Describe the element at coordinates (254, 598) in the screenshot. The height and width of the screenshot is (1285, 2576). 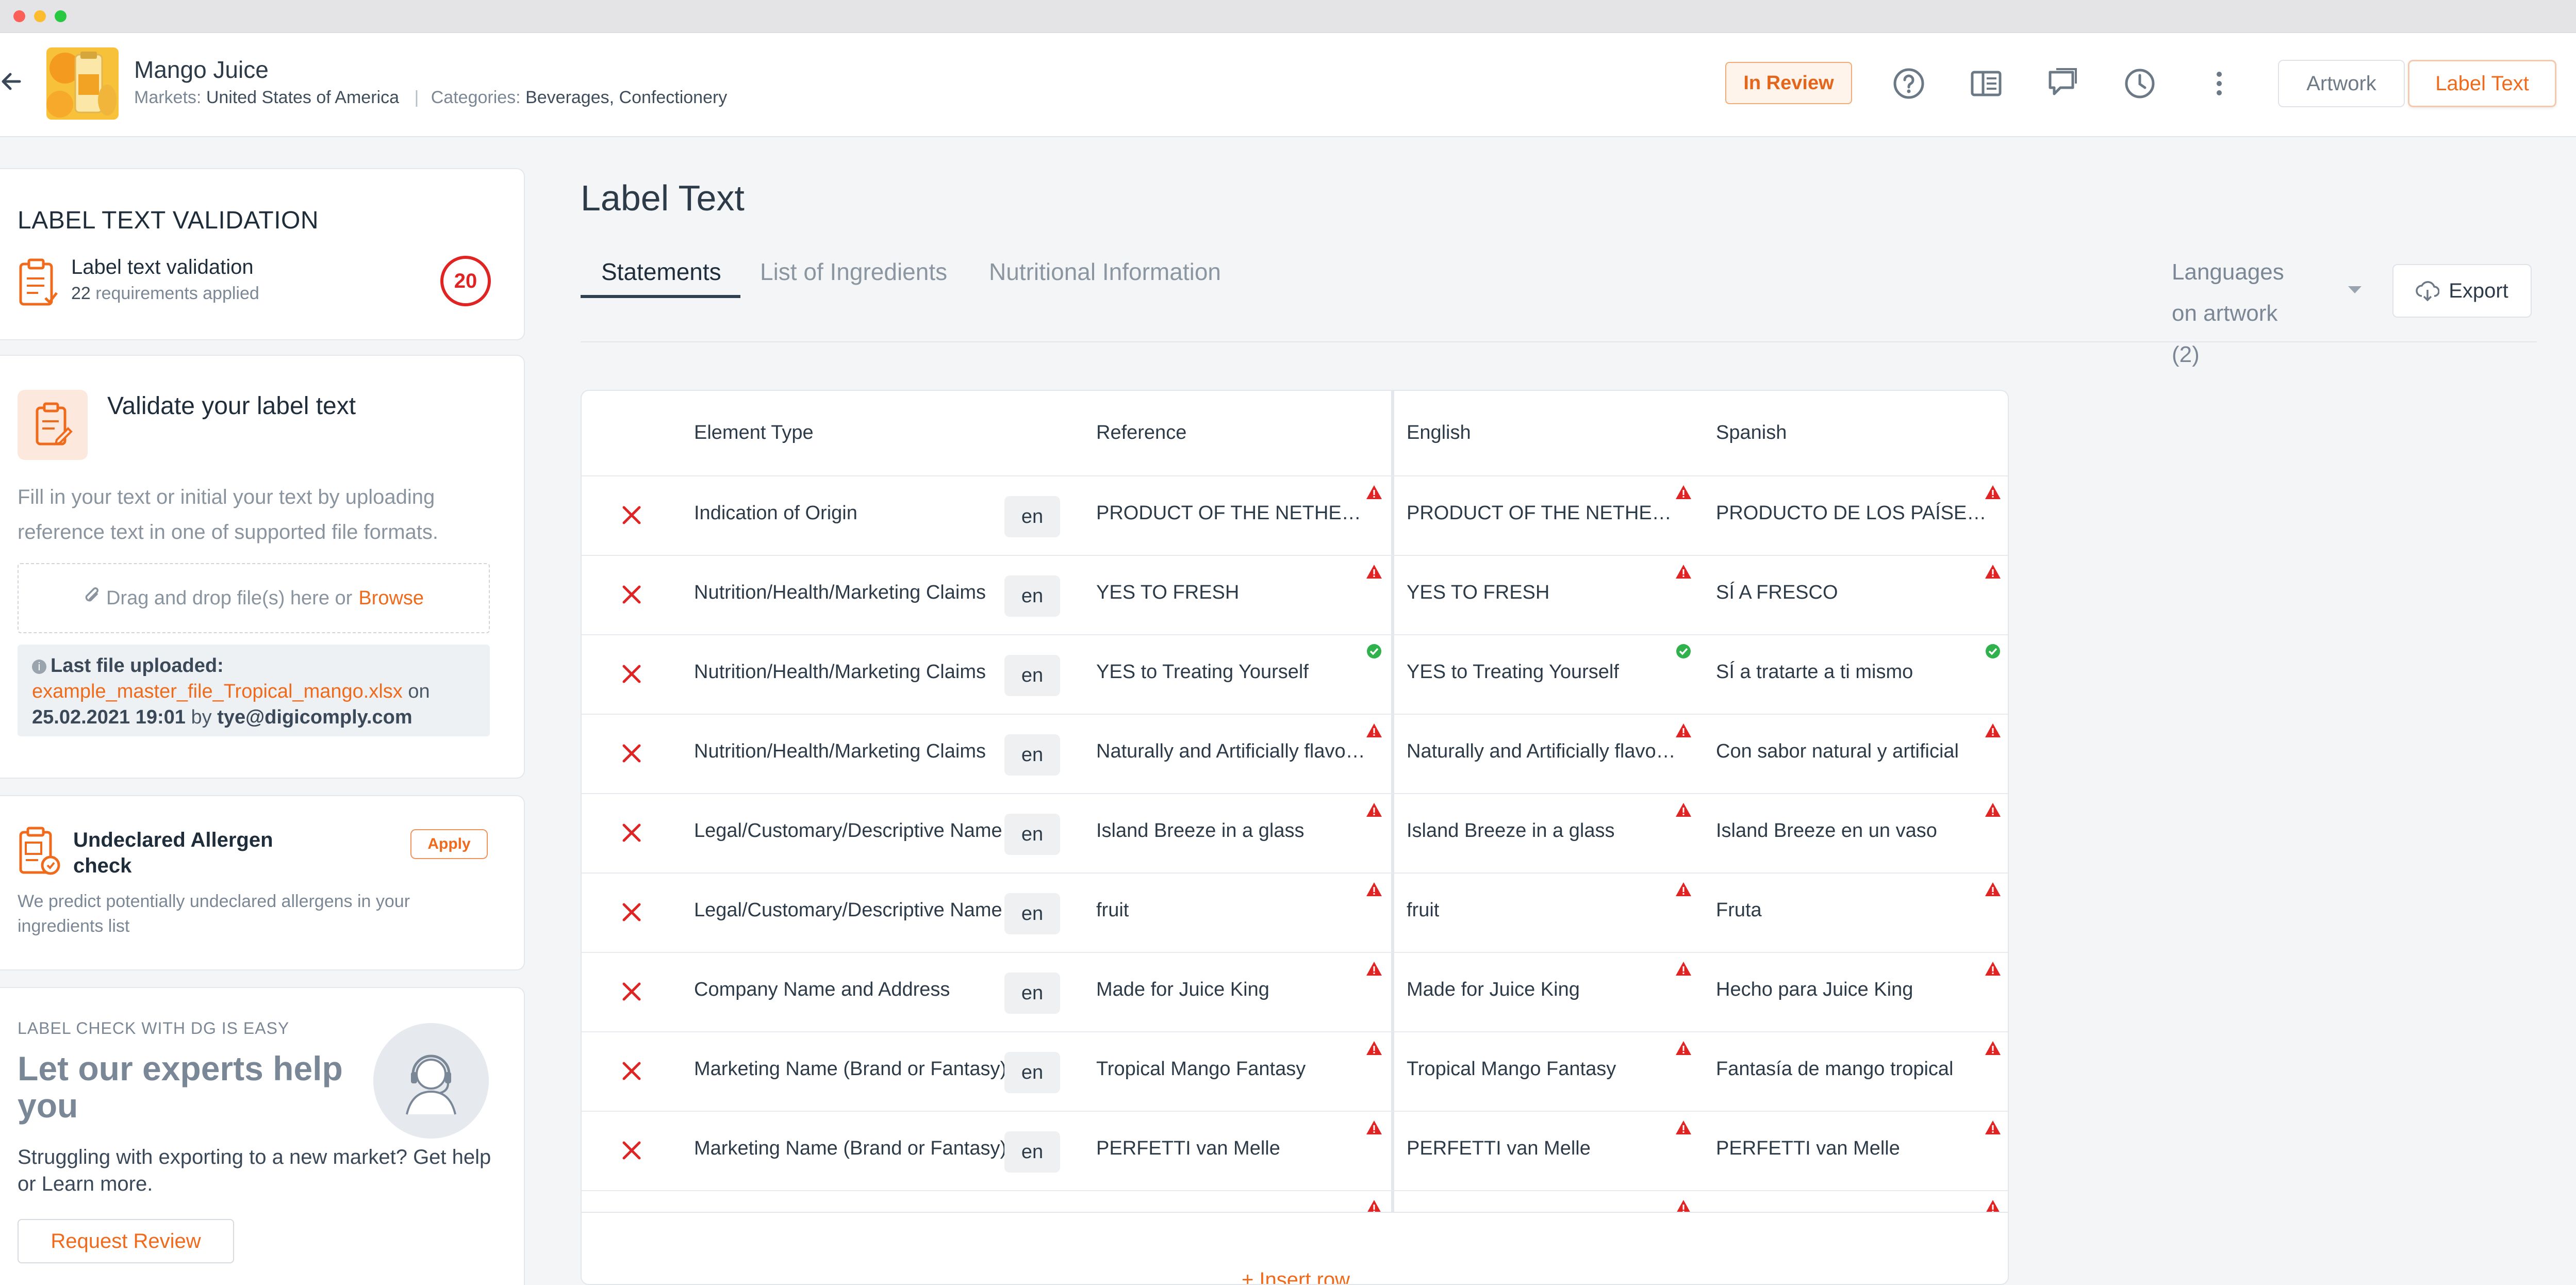
I see `file-dropzone: Drag and drop file(s) here or Browse` at that location.